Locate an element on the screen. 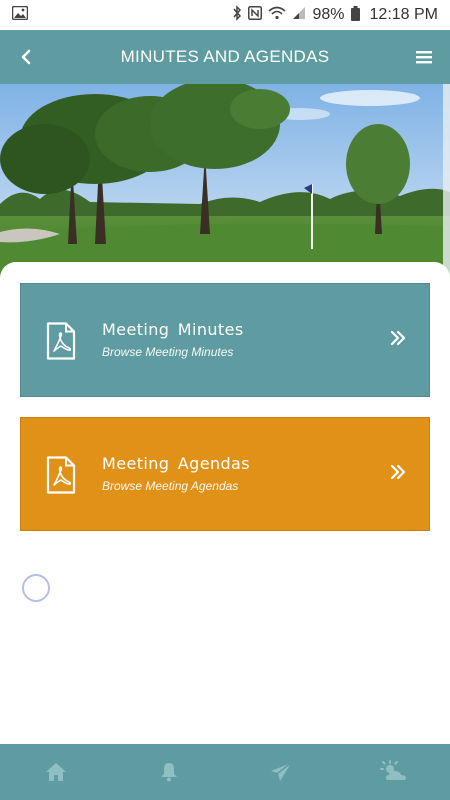 The width and height of the screenshot is (450, 800). app-header: MINUTES AND AGENDAS is located at coordinates (225, 57).